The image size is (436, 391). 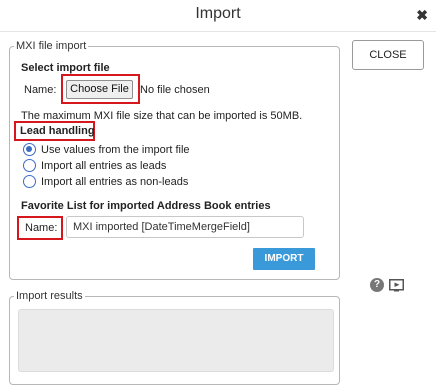 I want to click on radio-all-non-leads, so click(x=29, y=181).